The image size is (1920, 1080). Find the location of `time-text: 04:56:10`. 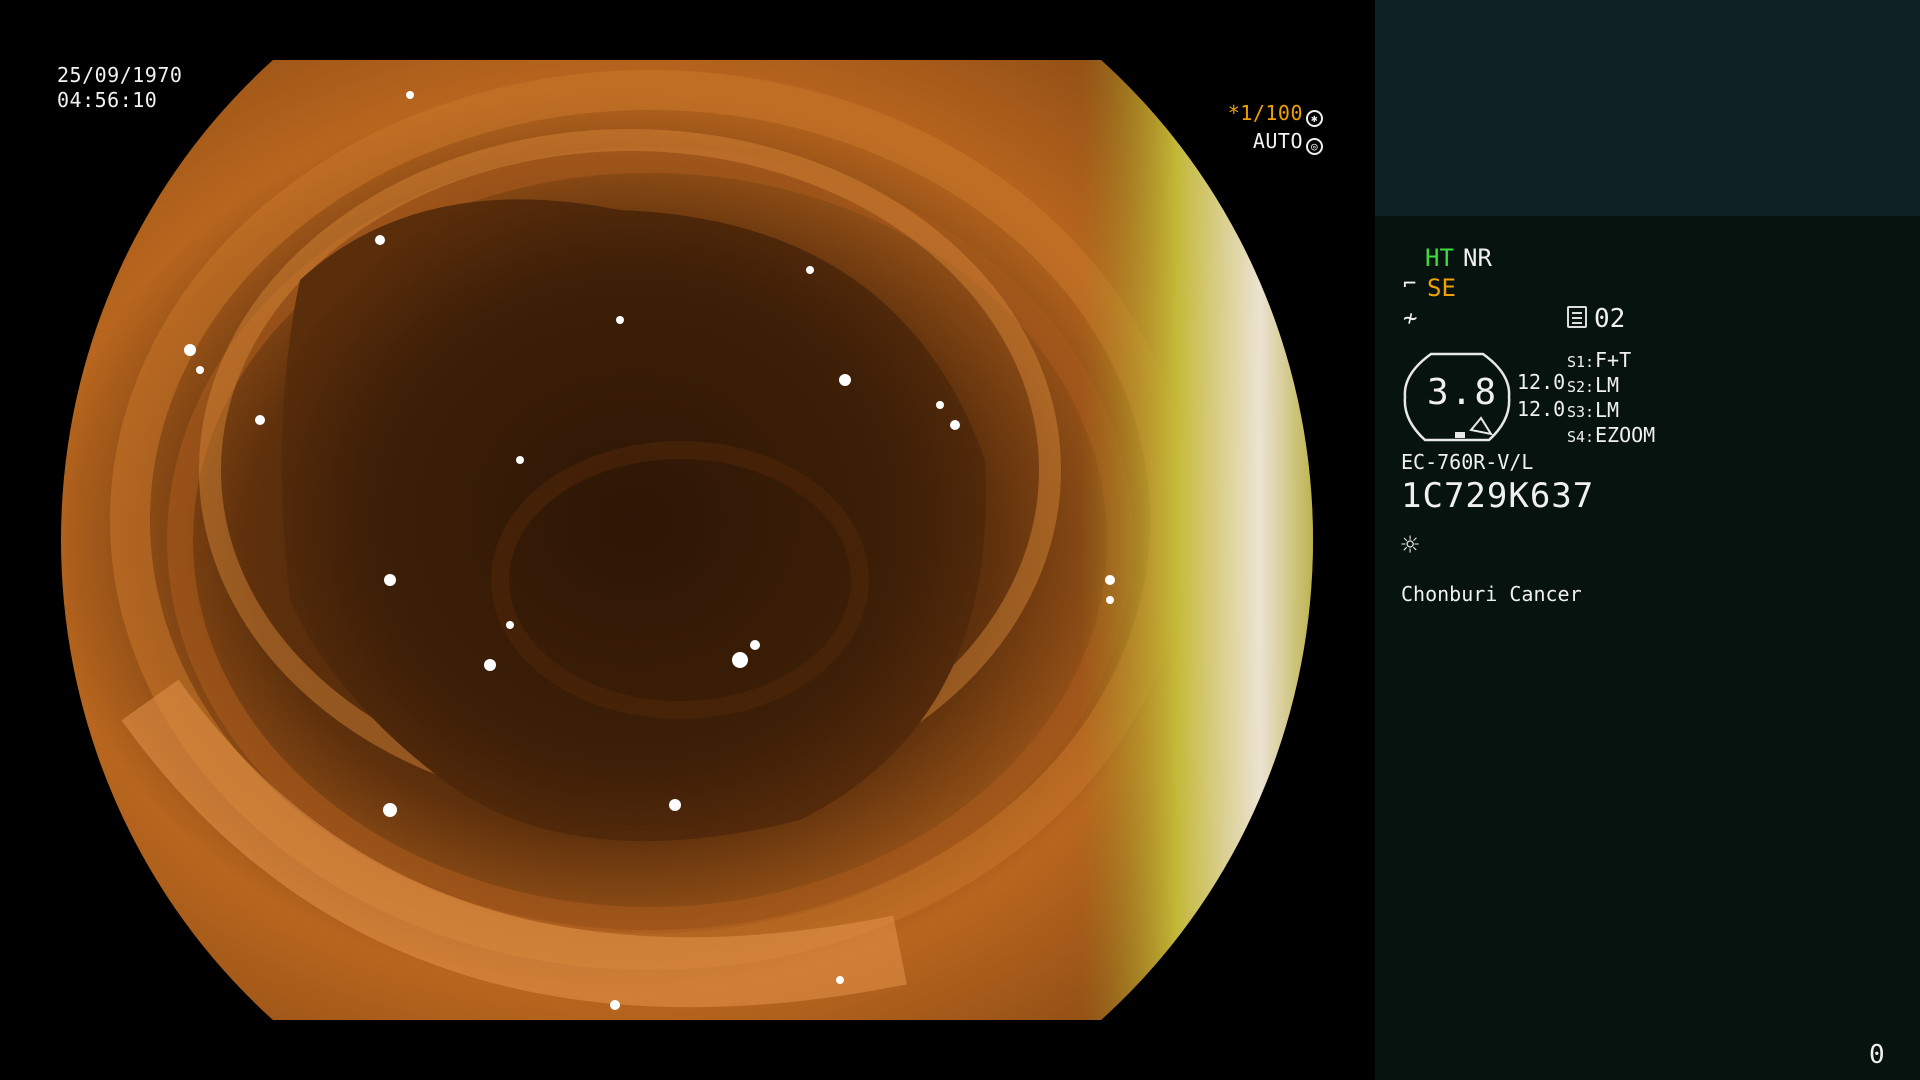

time-text: 04:56:10 is located at coordinates (107, 100).